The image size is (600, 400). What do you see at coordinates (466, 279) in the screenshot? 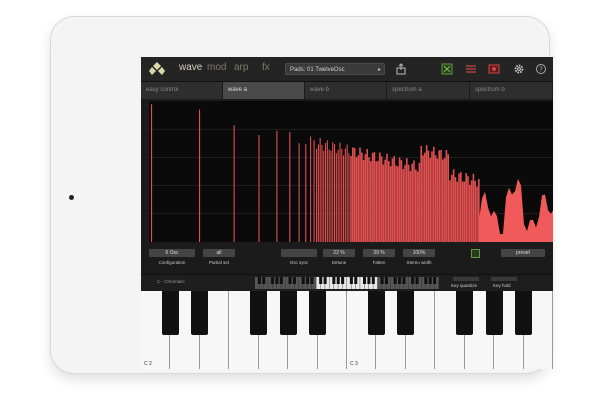
I see `key-quantize-button` at bounding box center [466, 279].